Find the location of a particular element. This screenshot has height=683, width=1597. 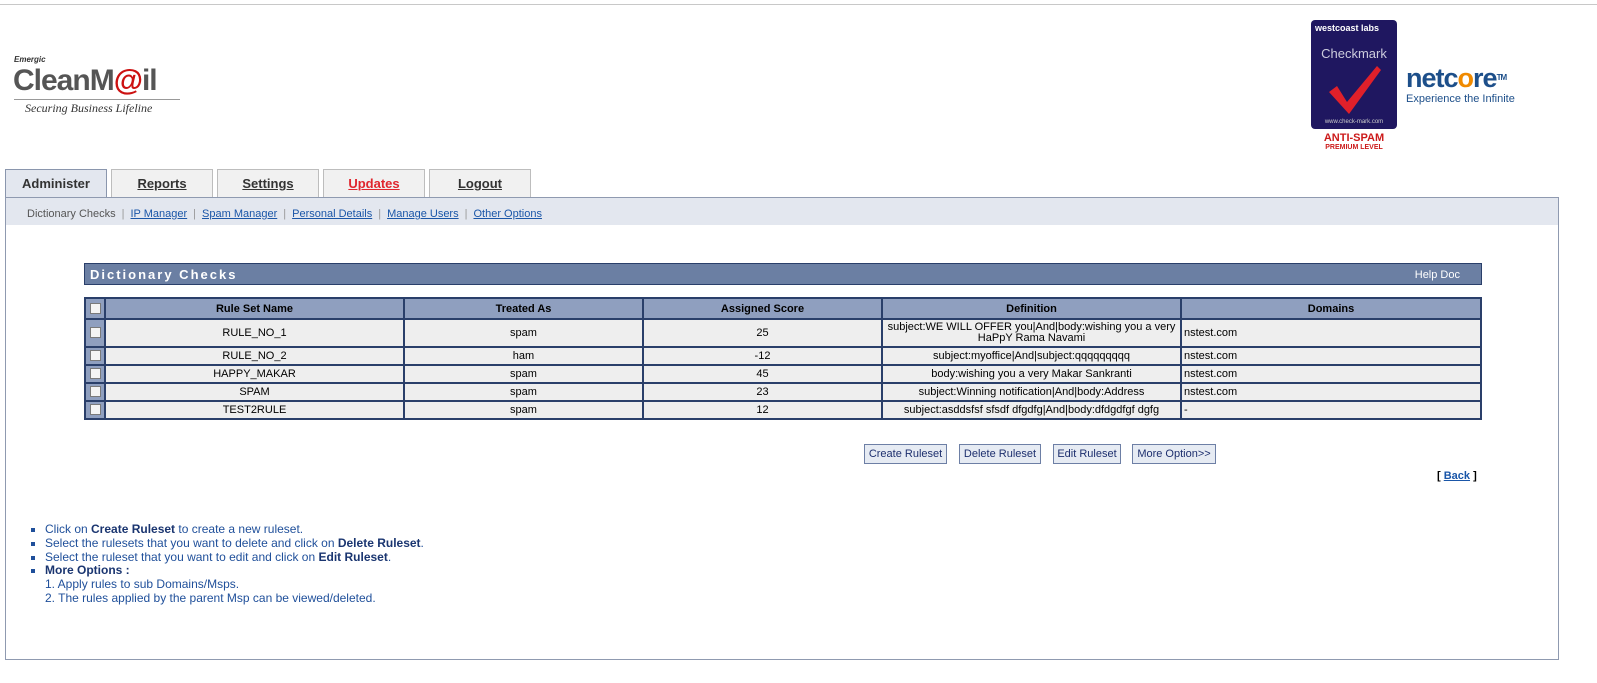

netcore-o: o is located at coordinates (1465, 78).